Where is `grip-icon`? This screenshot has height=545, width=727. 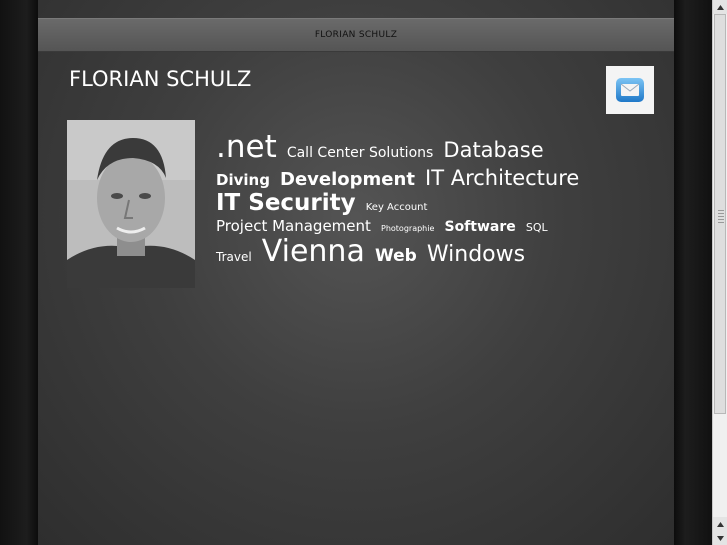
grip-icon is located at coordinates (721, 217).